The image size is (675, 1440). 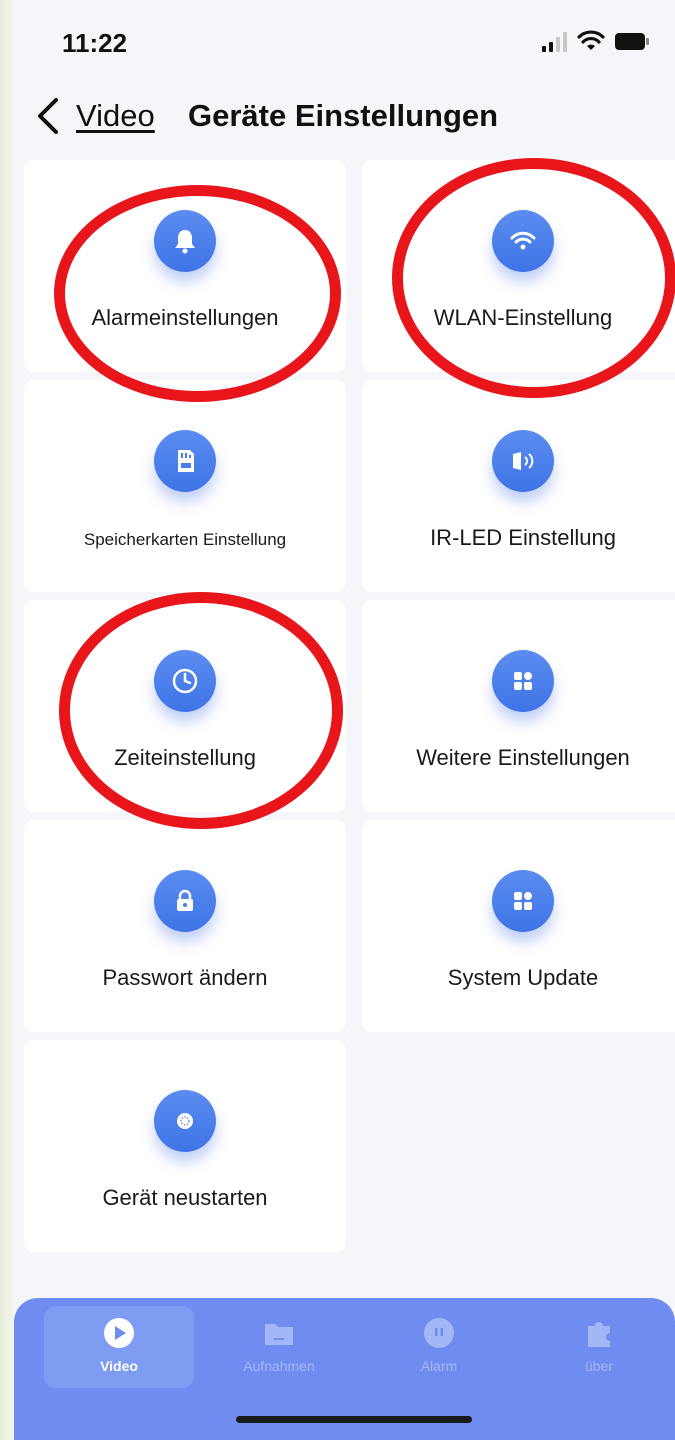 I want to click on tab-alarm-label: Alarm, so click(x=439, y=1366).